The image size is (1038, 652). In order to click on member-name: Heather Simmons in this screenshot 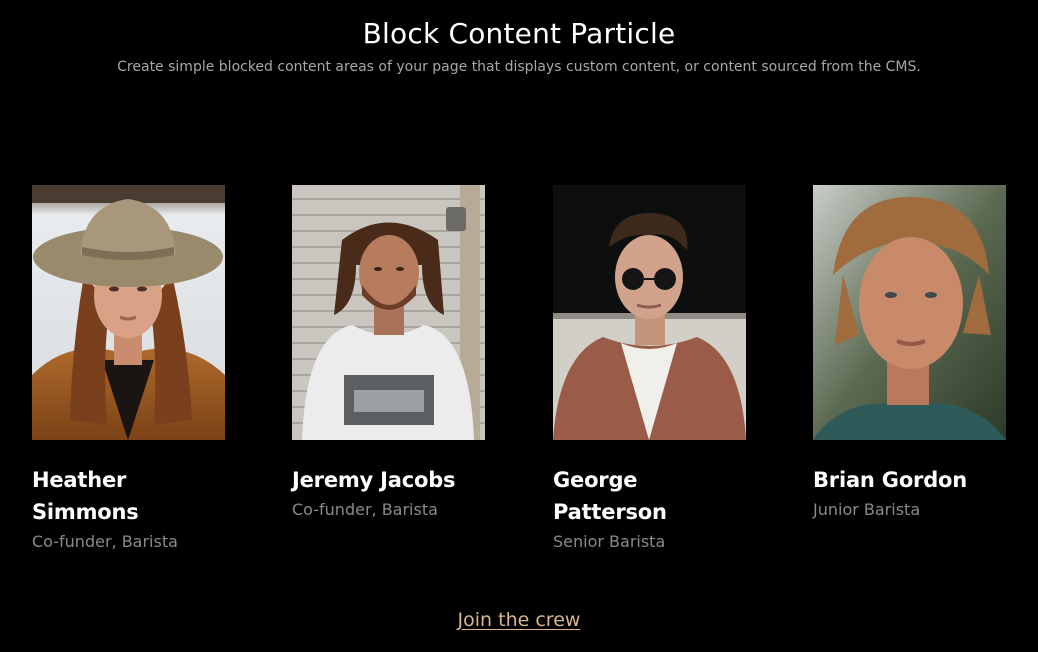, I will do `click(128, 496)`.